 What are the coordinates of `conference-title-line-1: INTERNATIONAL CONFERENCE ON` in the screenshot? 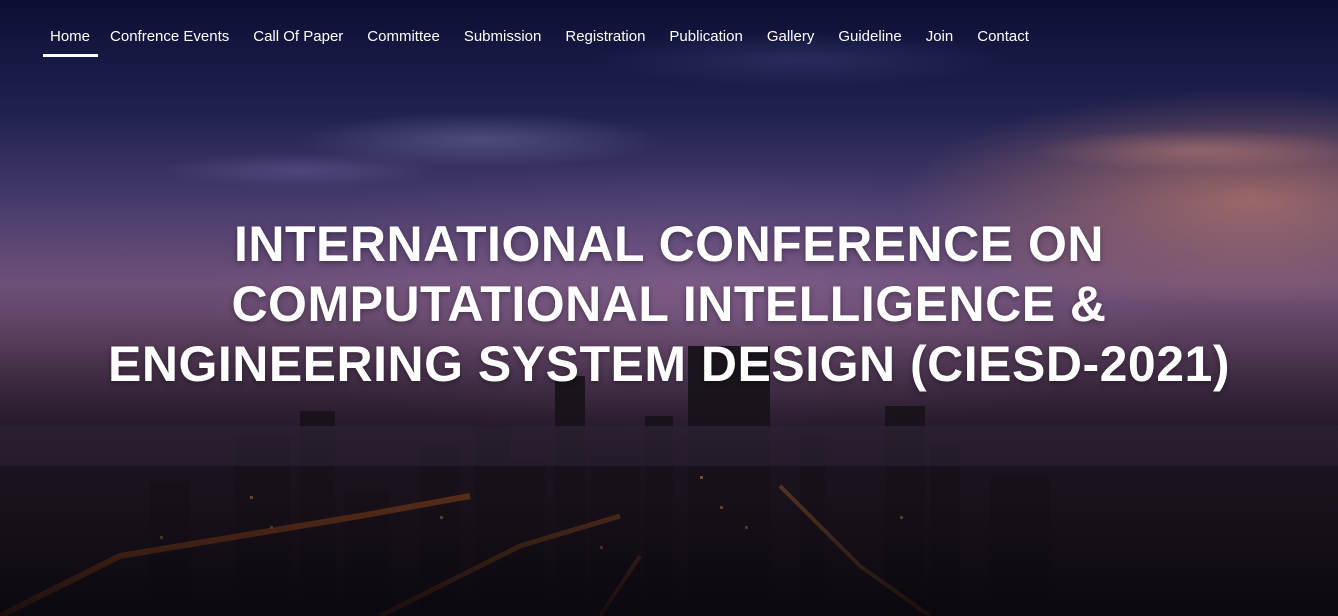 It's located at (669, 244).